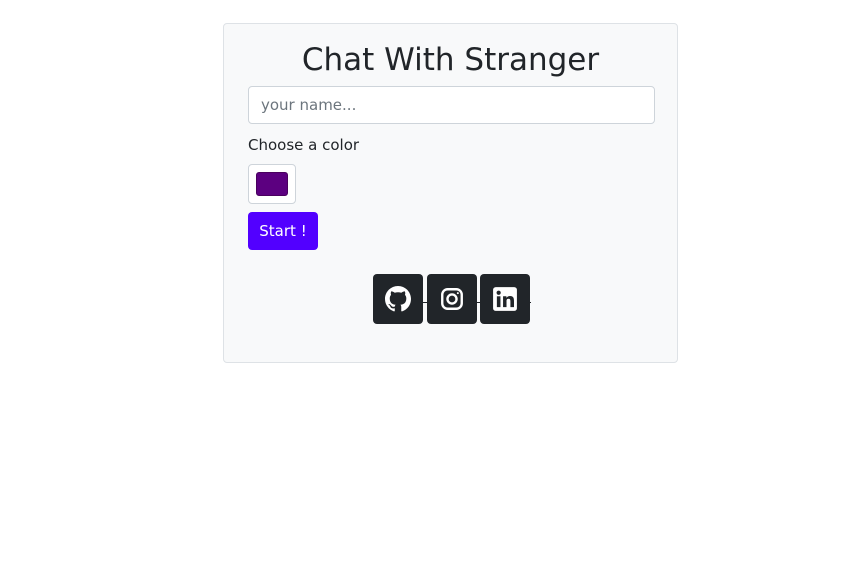 The width and height of the screenshot is (865, 583). I want to click on github-link, so click(398, 299).